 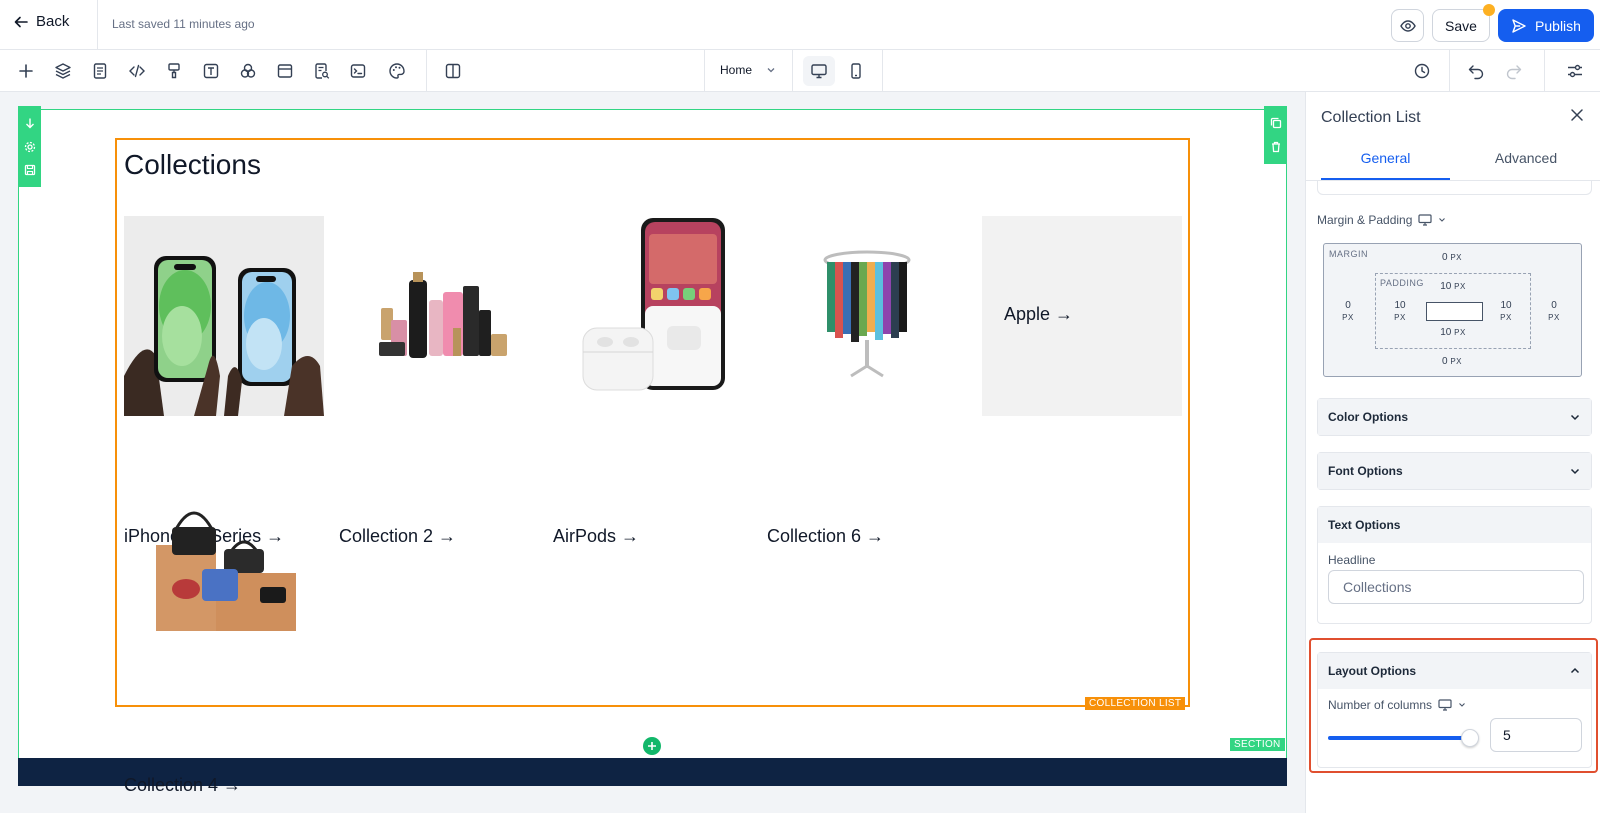 I want to click on mobile-icon, so click(x=856, y=71).